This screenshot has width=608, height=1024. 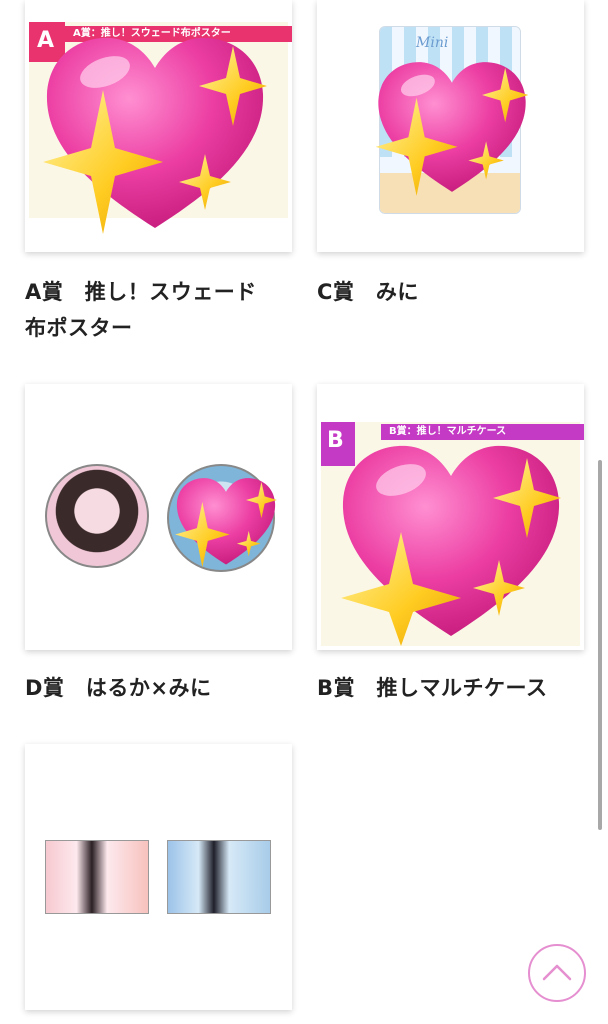 What do you see at coordinates (158, 877) in the screenshot?
I see `prize-card-e` at bounding box center [158, 877].